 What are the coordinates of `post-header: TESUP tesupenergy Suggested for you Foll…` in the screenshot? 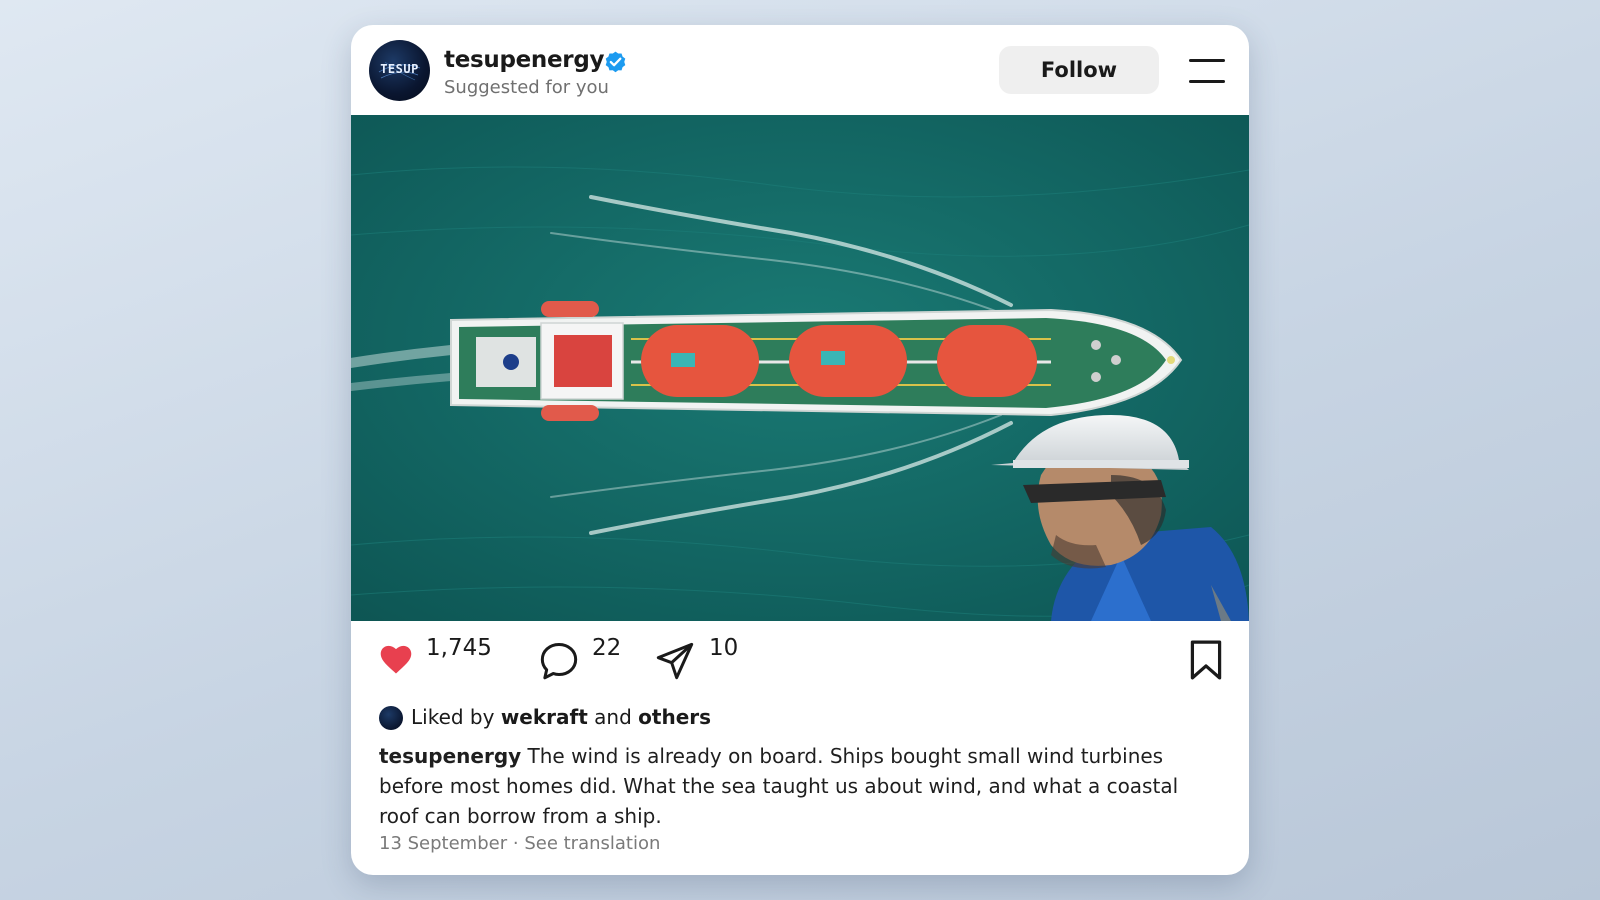 It's located at (800, 70).